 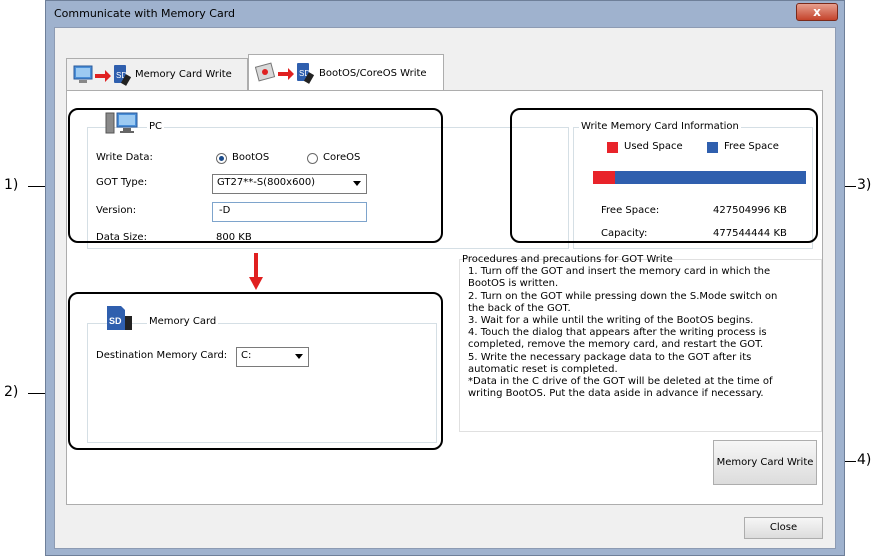 I want to click on tab-memory-card-write: SD Memory Card Write, so click(x=157, y=74).